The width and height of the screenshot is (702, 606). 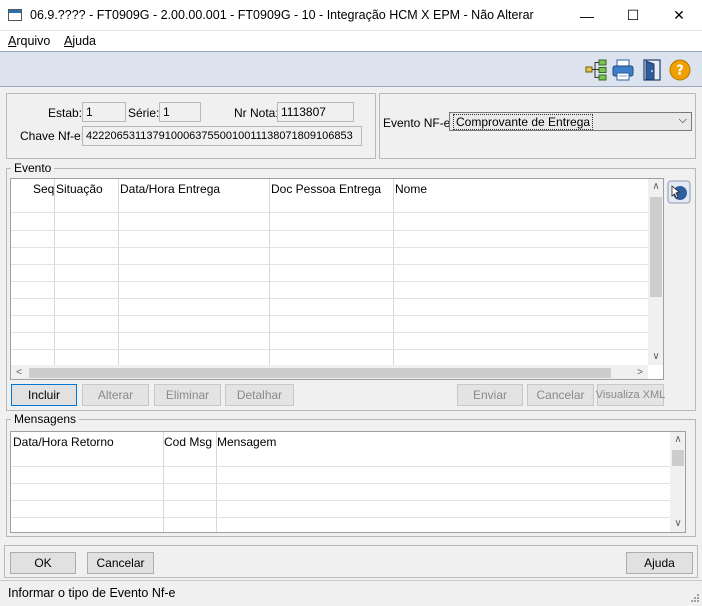 What do you see at coordinates (326, 189) in the screenshot?
I see `col-header-doc-pessoa-entrega: Doc Pessoa Entrega` at bounding box center [326, 189].